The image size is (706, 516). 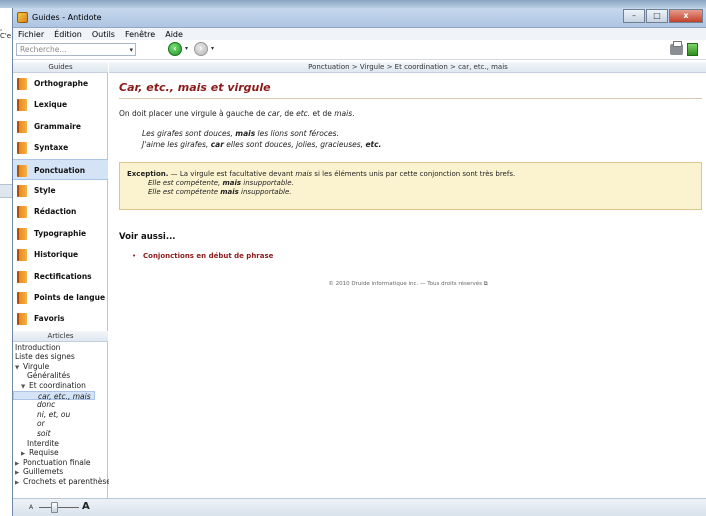 I want to click on guide-item: Rectifications, so click(x=60, y=276).